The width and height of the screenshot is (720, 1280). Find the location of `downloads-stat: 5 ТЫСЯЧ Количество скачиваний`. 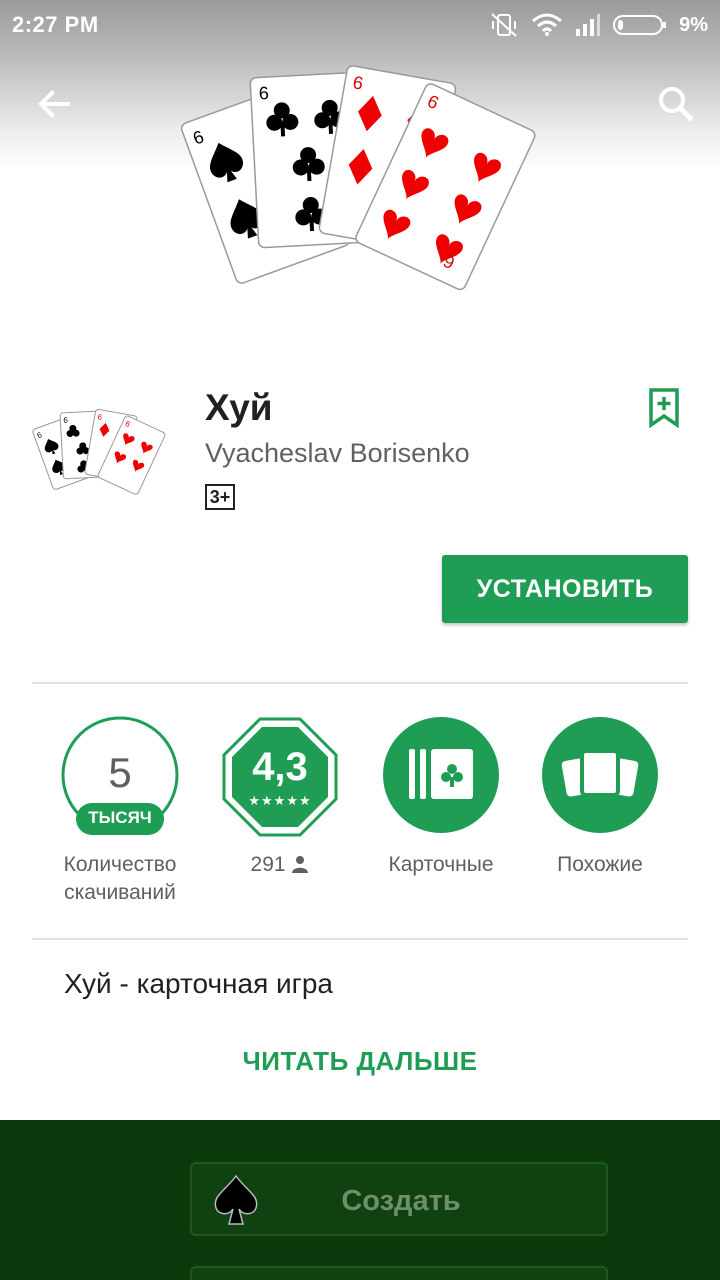

downloads-stat: 5 ТЫСЯЧ Количество скачиваний is located at coordinates (120, 811).